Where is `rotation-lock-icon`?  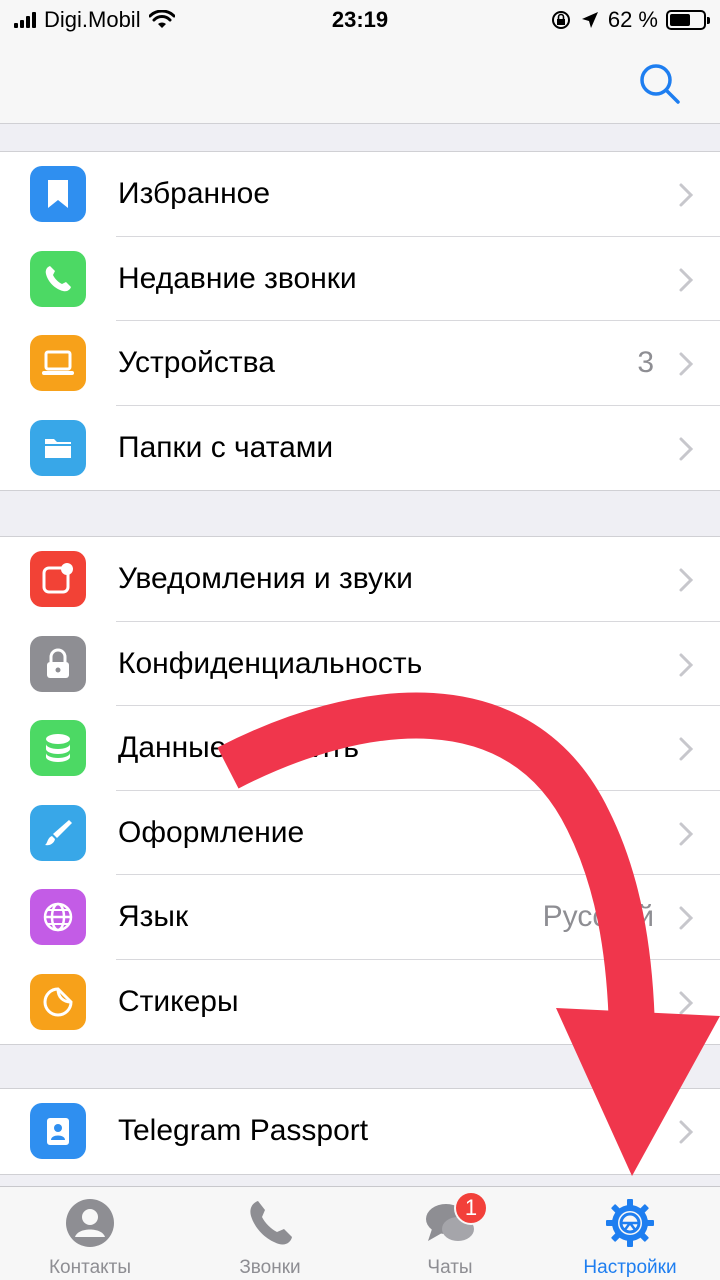
rotation-lock-icon is located at coordinates (560, 20).